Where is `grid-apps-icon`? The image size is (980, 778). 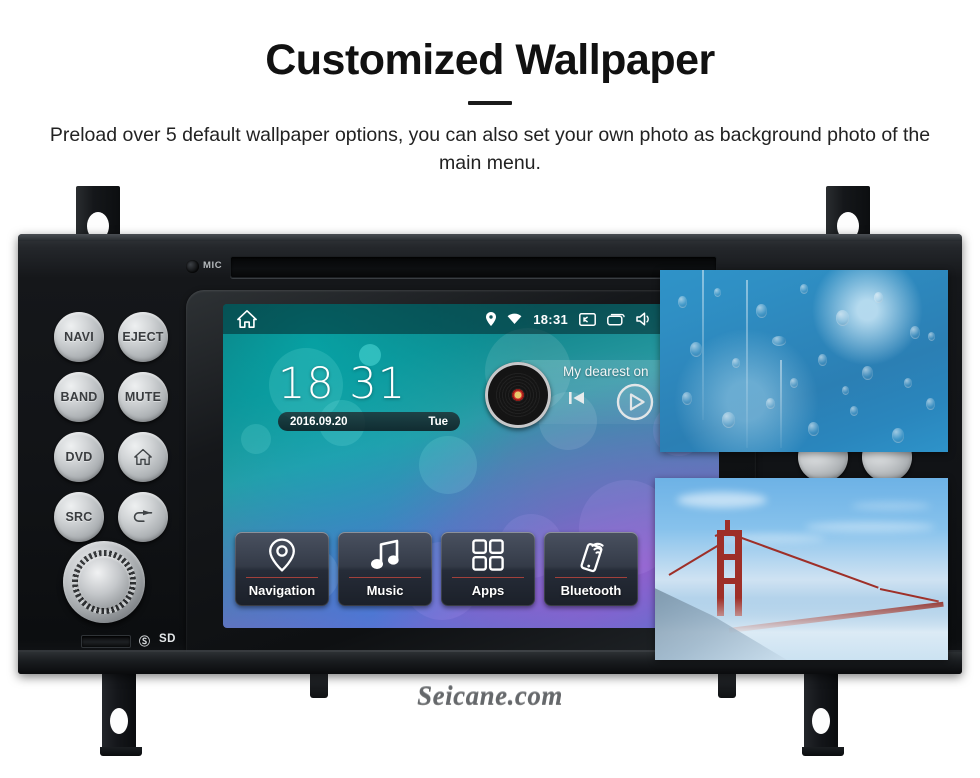
grid-apps-icon is located at coordinates (488, 554).